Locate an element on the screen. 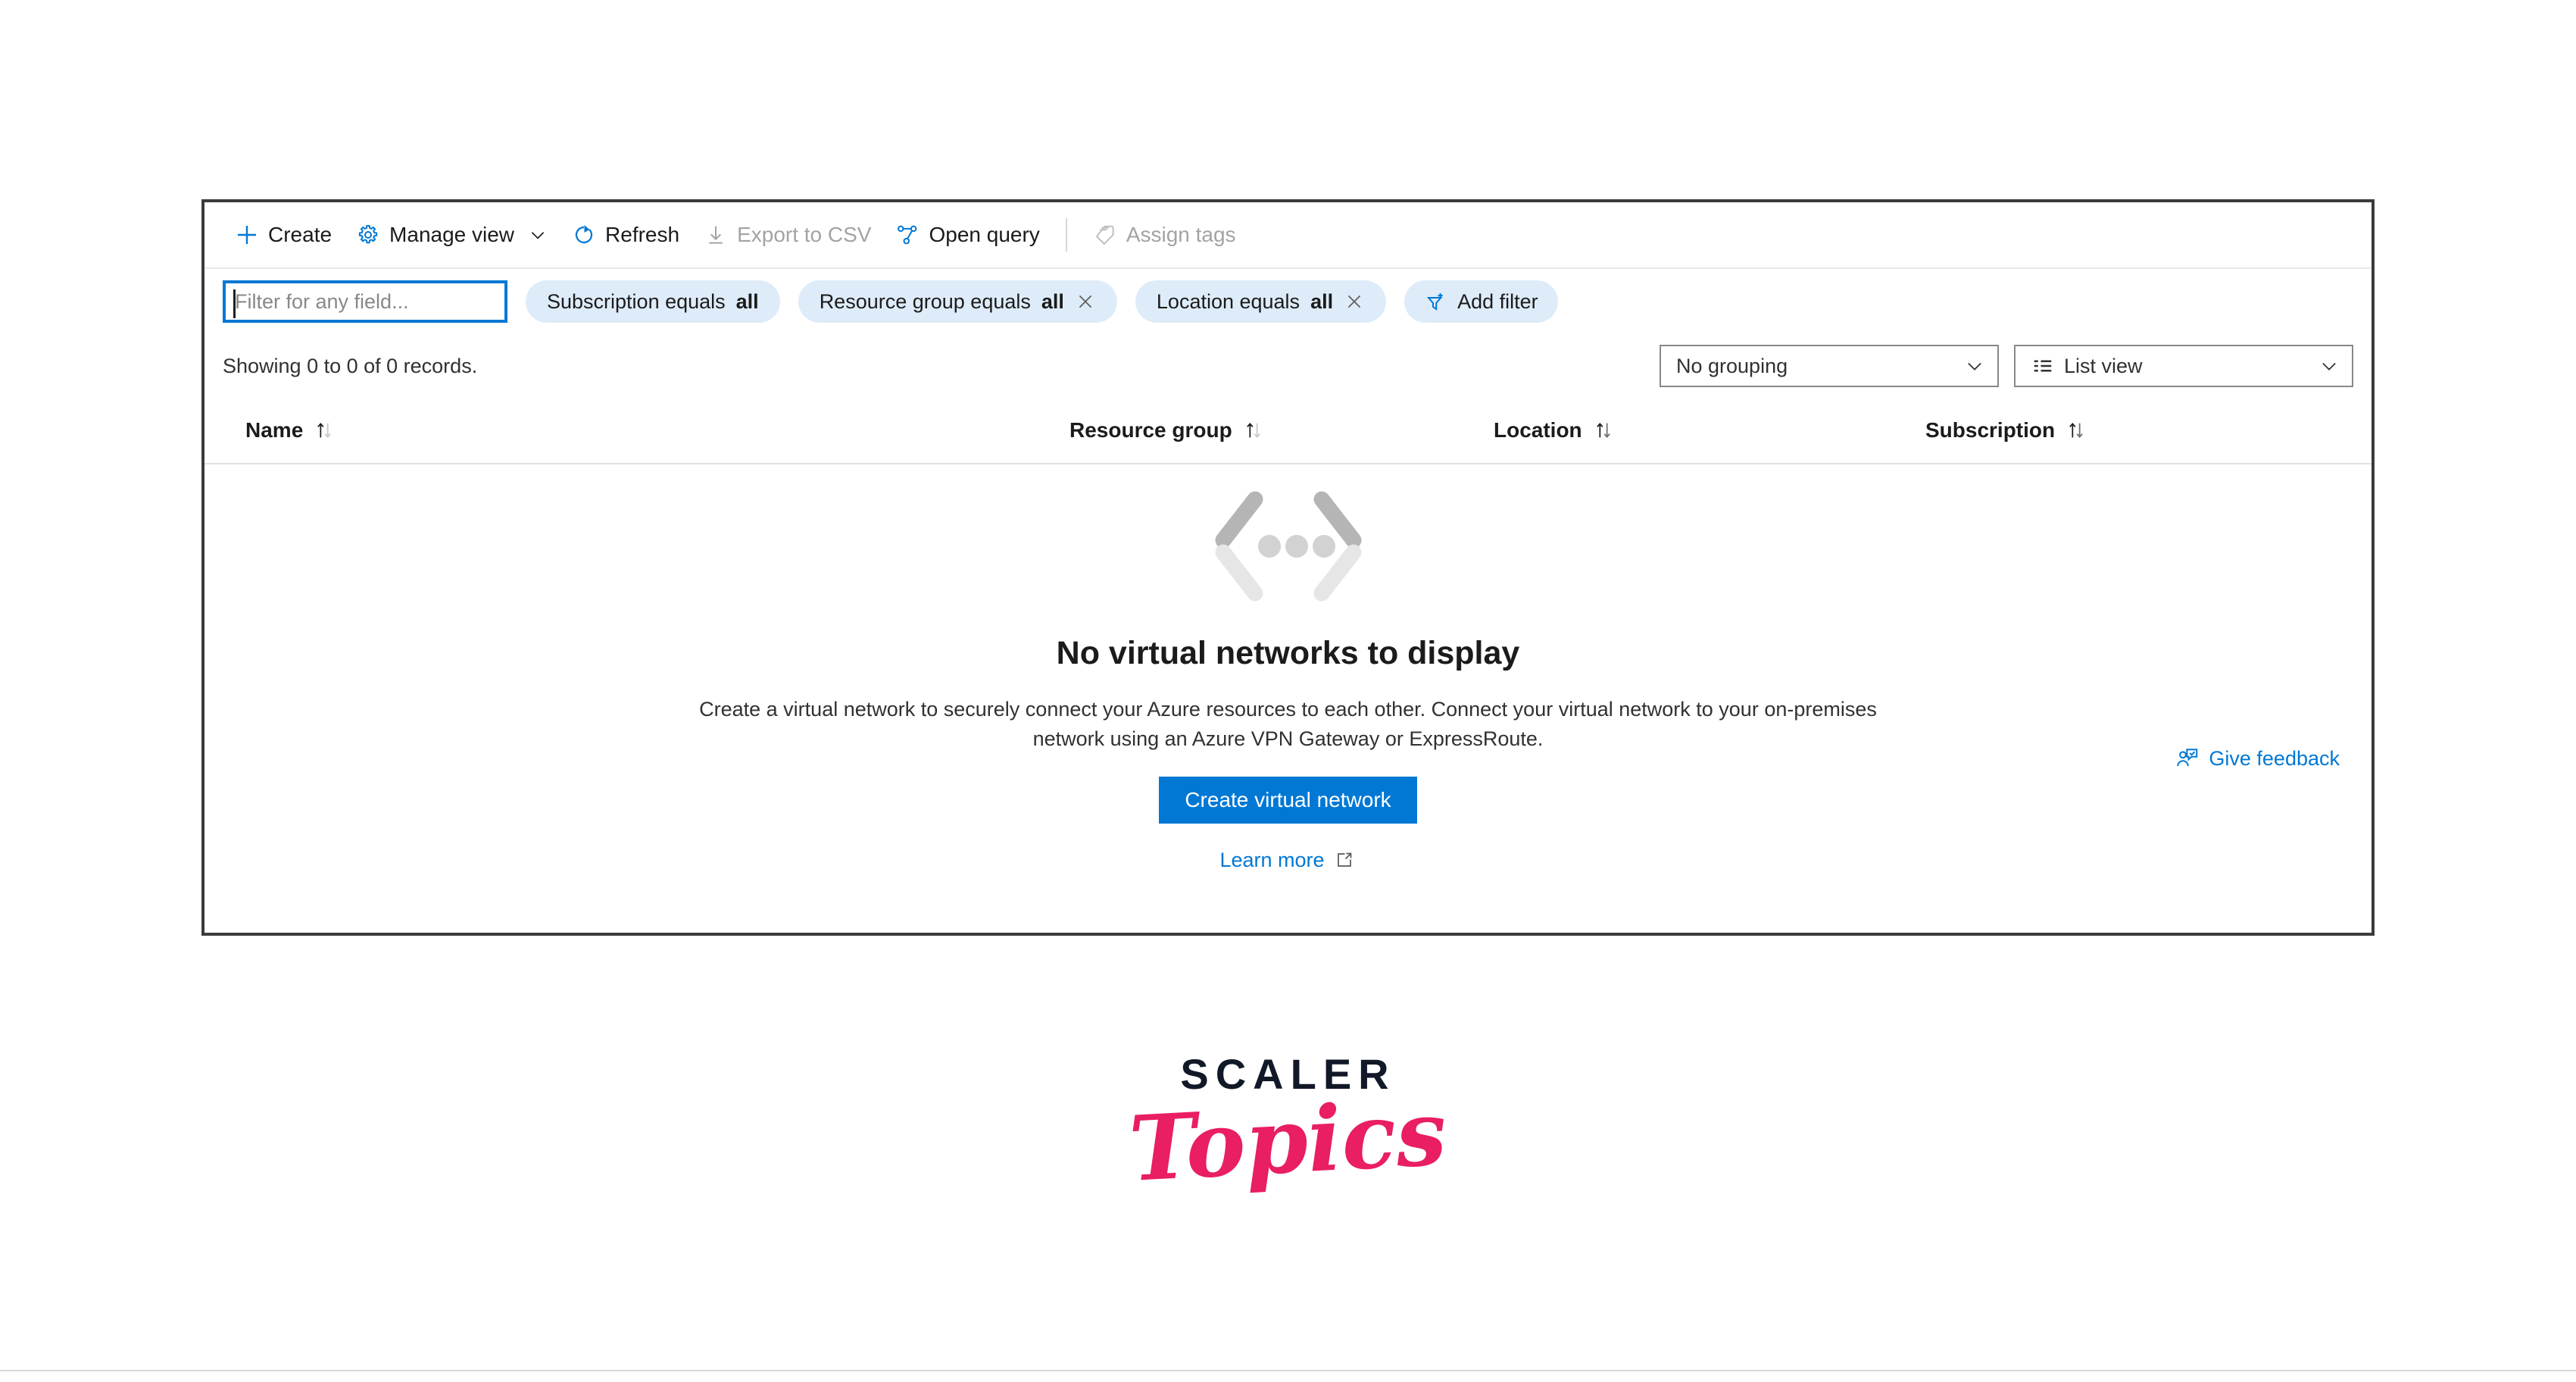 Image resolution: width=2576 pixels, height=1382 pixels. column-header-resource-group: Resource group is located at coordinates (1282, 430).